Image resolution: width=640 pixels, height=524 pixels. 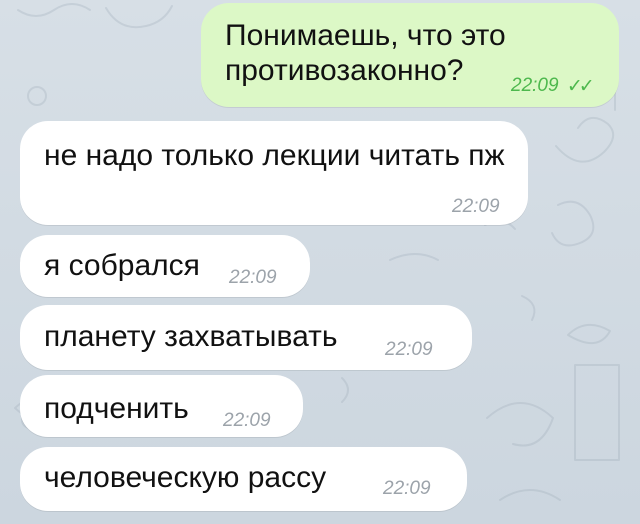 I want to click on message-text: Понимаешь, что это противозаконно?, so click(x=365, y=53).